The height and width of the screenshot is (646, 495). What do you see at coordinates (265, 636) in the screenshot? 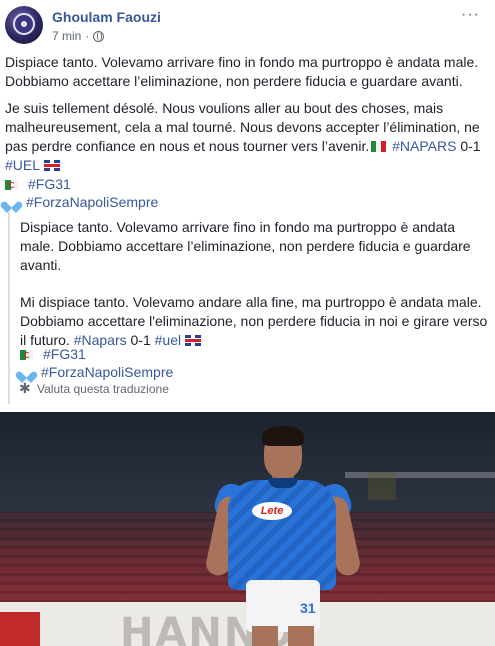
I see `left-leg` at bounding box center [265, 636].